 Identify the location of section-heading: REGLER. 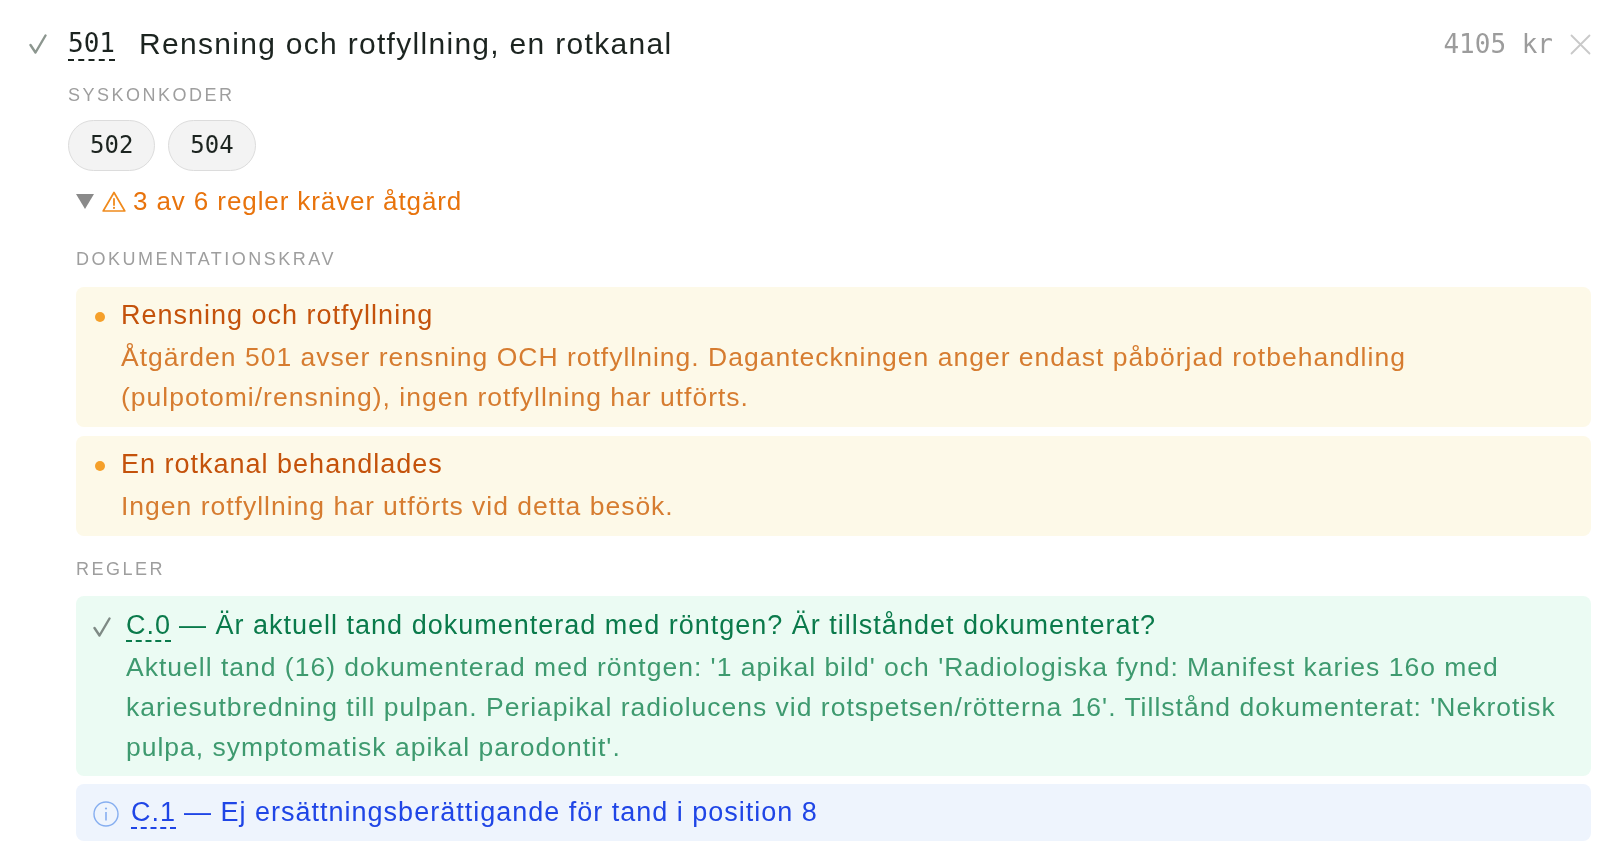
(121, 569).